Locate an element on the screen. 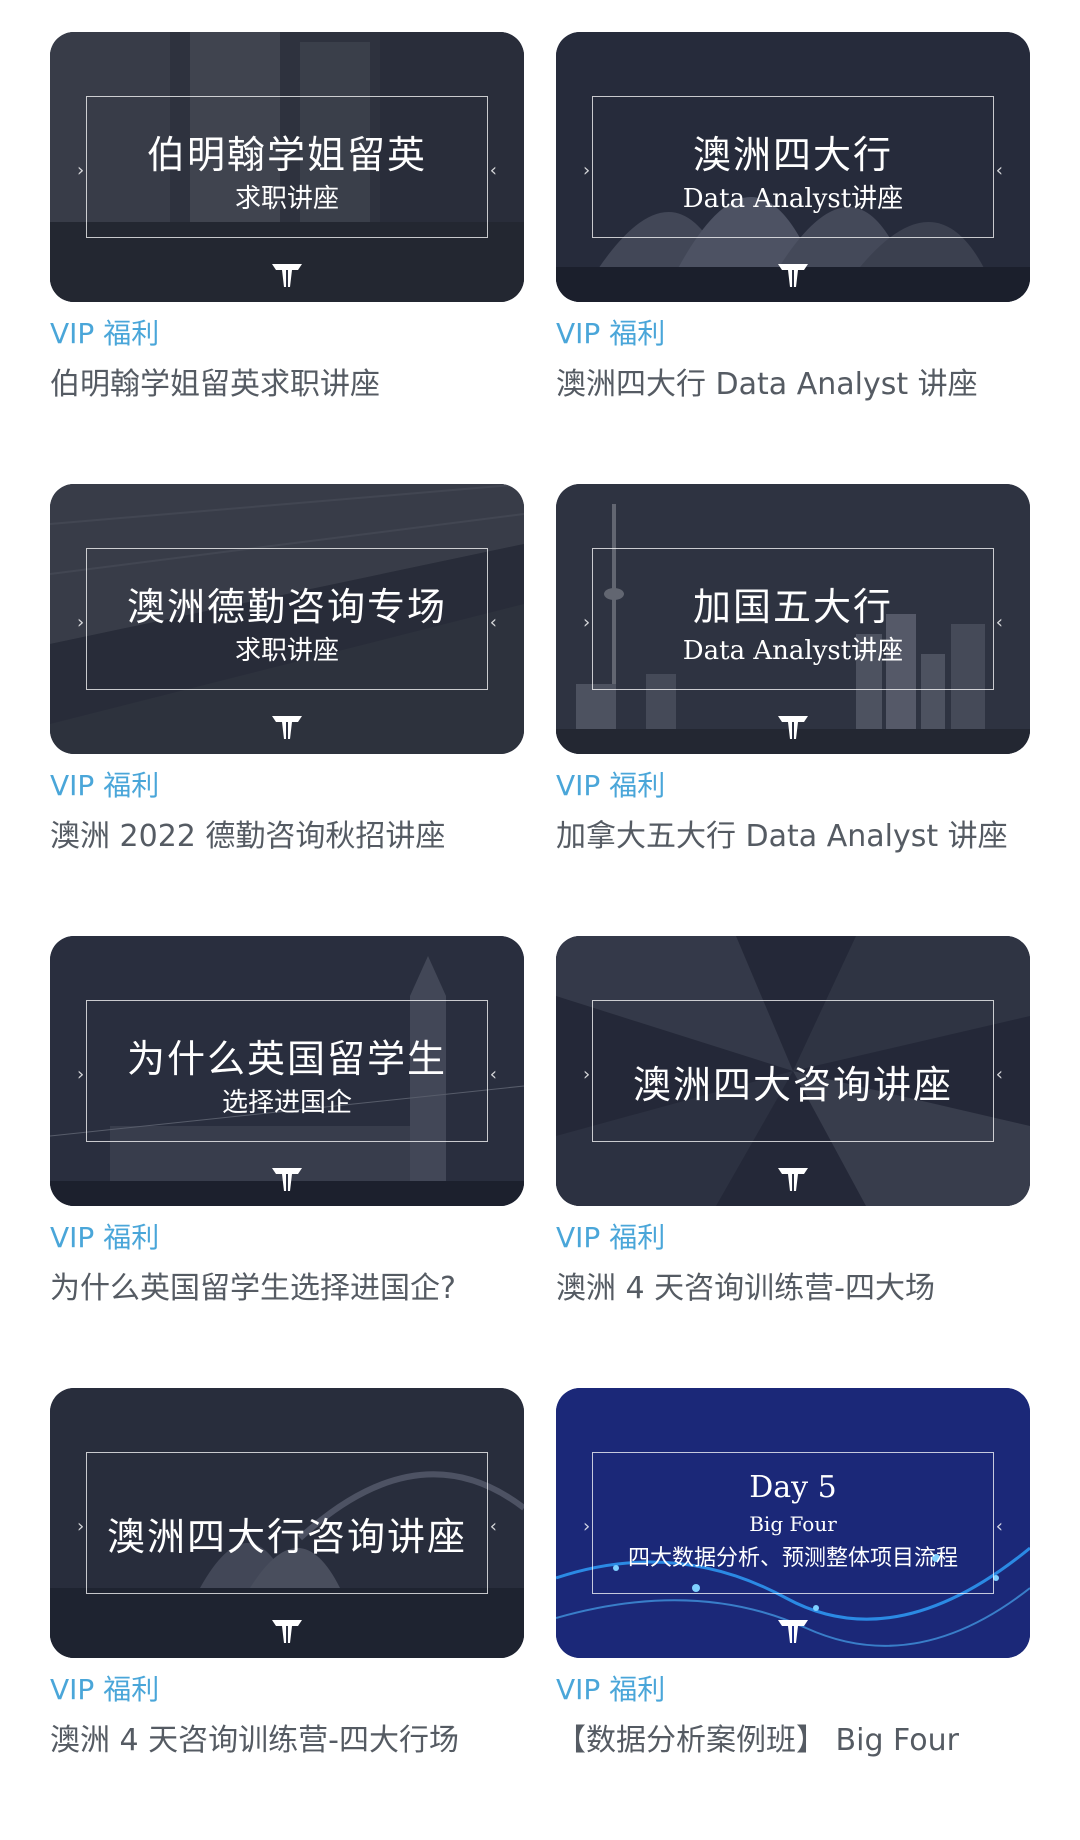 The height and width of the screenshot is (1840, 1080). card-caption: 伯明翰学姐留英求职讲座 is located at coordinates (287, 385).